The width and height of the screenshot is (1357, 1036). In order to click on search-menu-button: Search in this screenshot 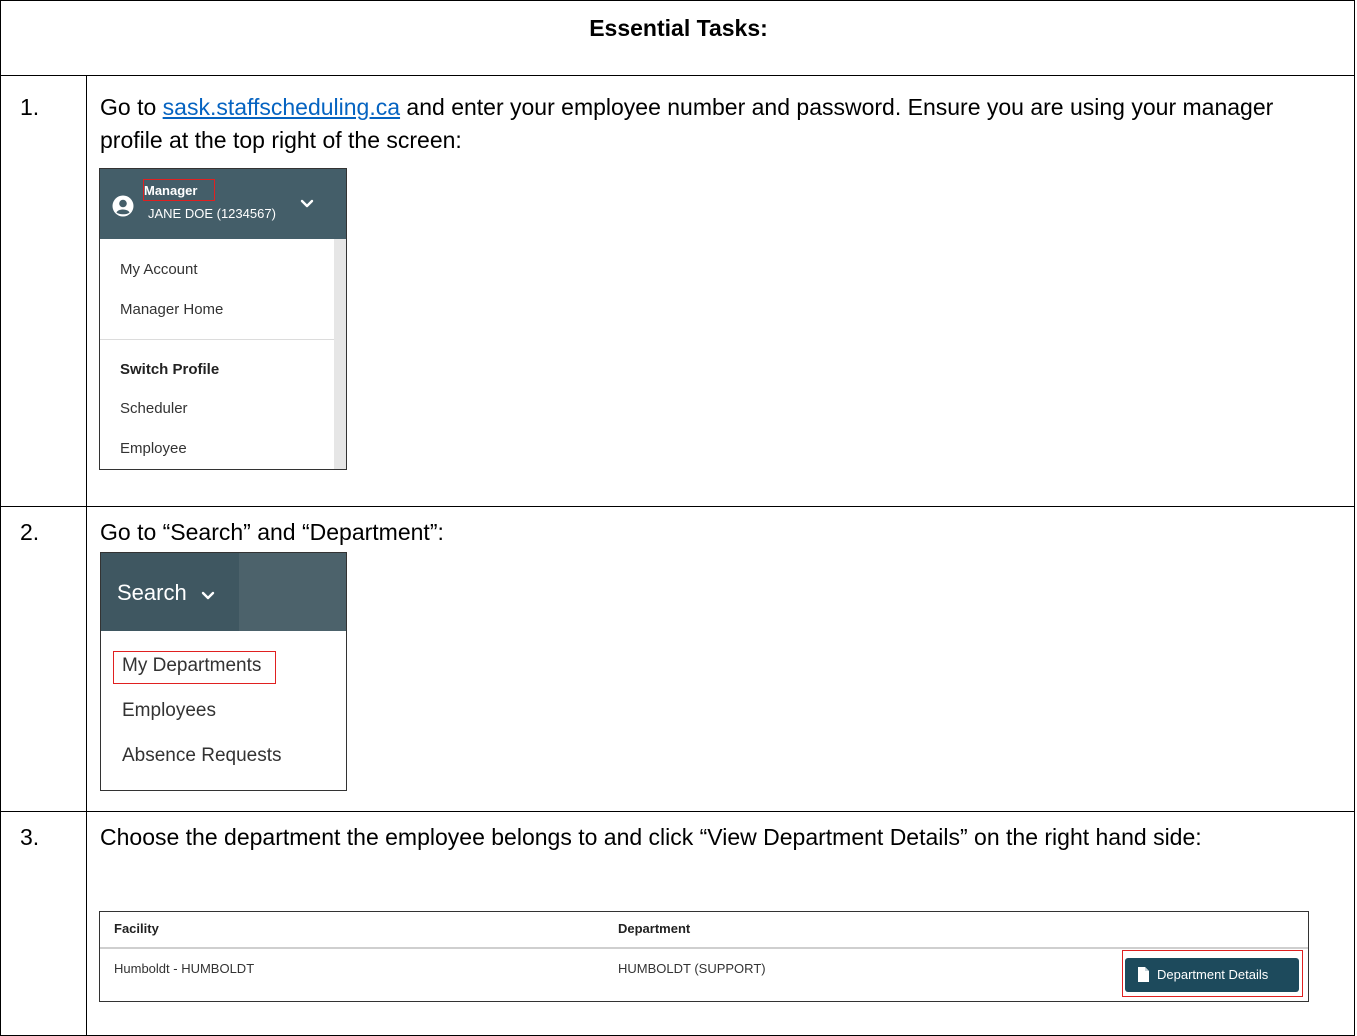, I will do `click(170, 592)`.